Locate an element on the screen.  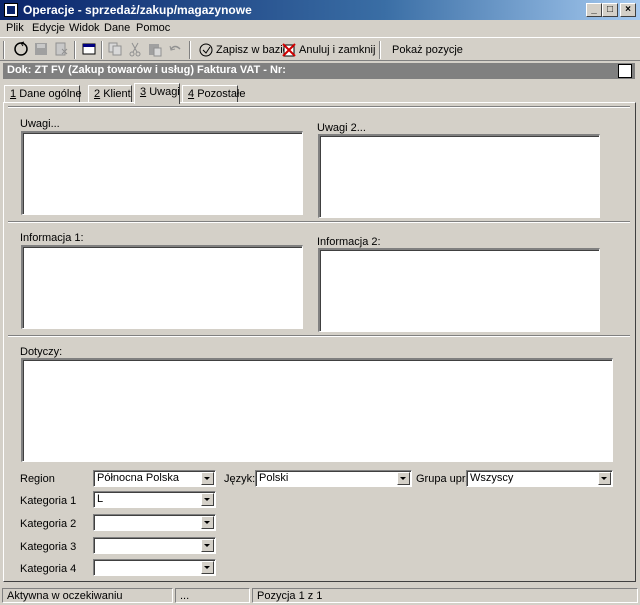
tab-dane-ogolne: 1 Dane ogólne is located at coordinates (43, 94).